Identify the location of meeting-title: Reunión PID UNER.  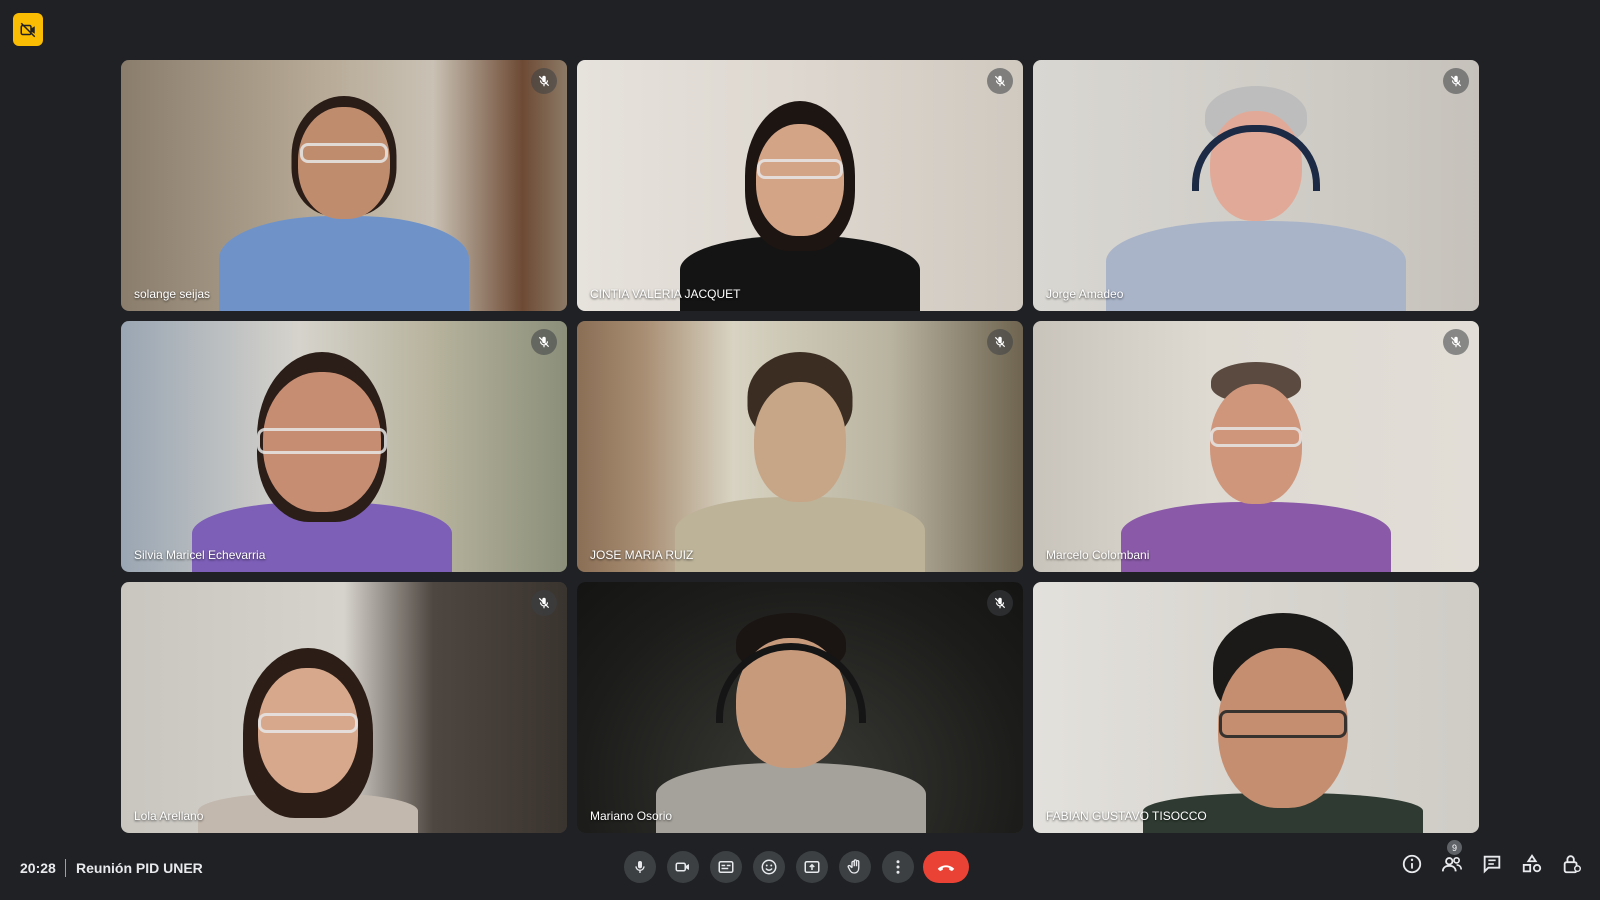
(139, 868).